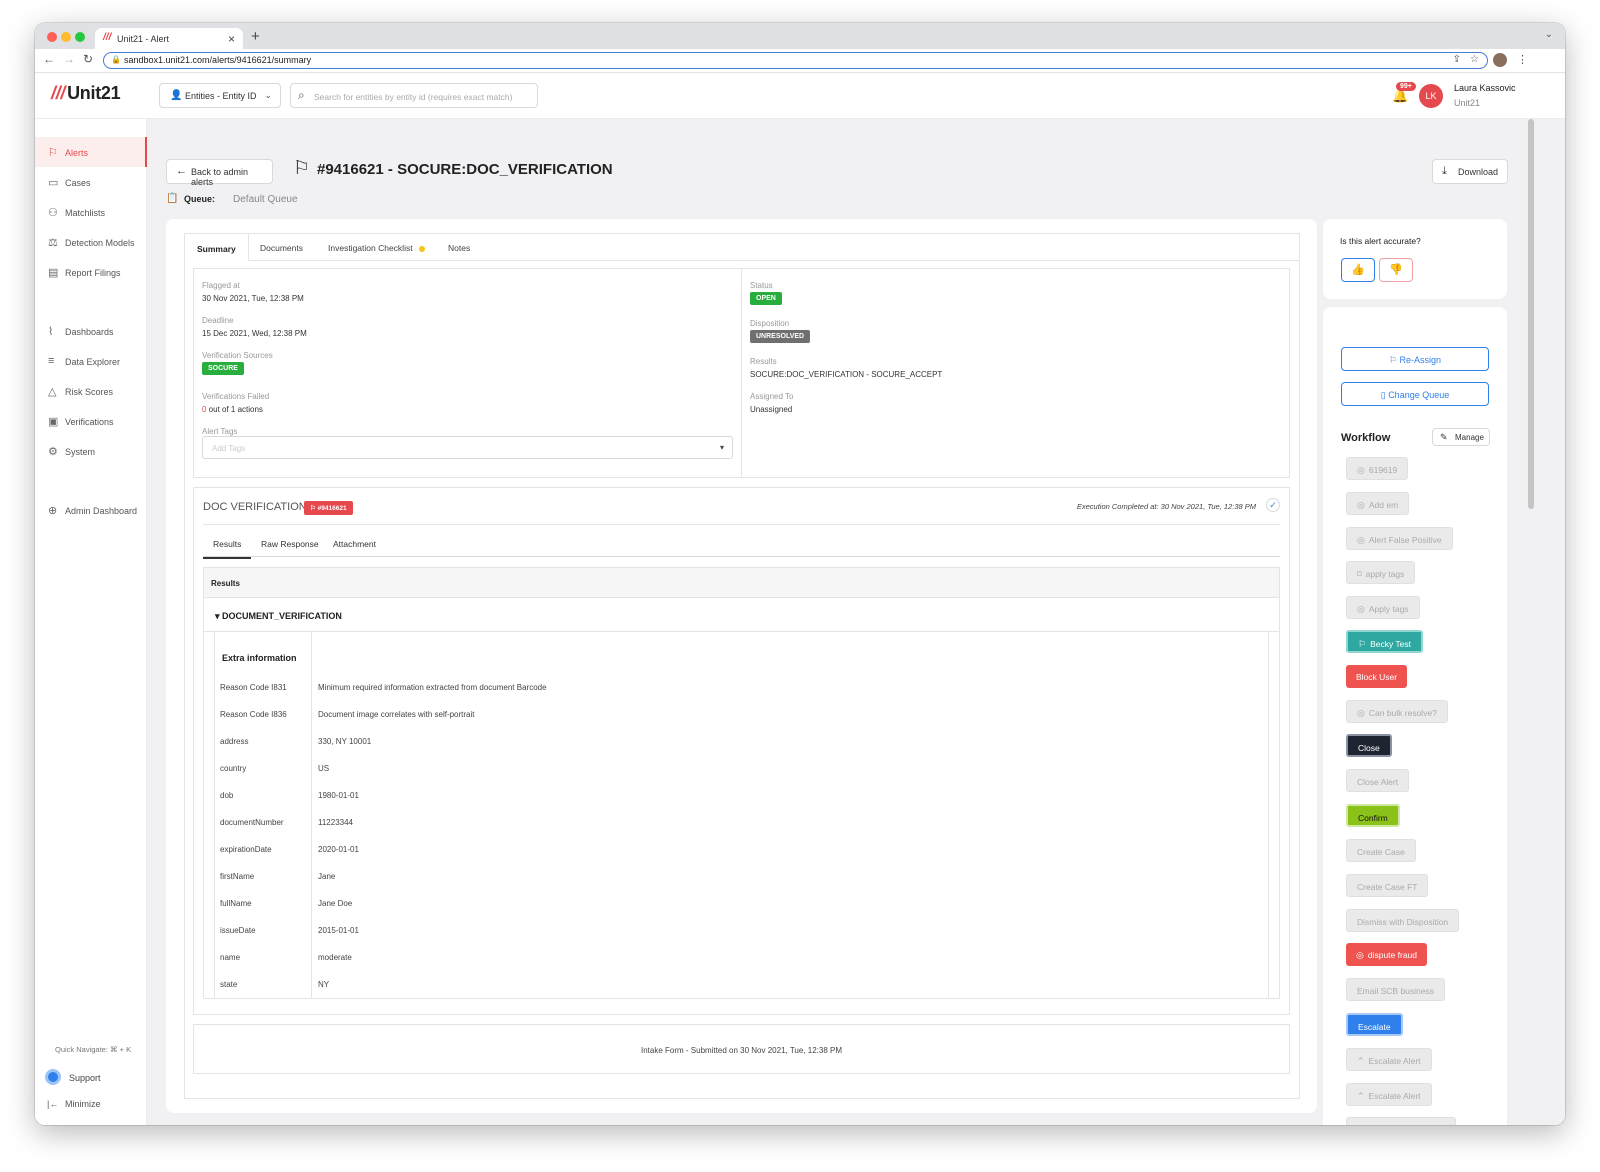 The height and width of the screenshot is (1172, 1600). What do you see at coordinates (91, 152) in the screenshot?
I see `sidebar-item-alerts: ⚐ Alerts` at bounding box center [91, 152].